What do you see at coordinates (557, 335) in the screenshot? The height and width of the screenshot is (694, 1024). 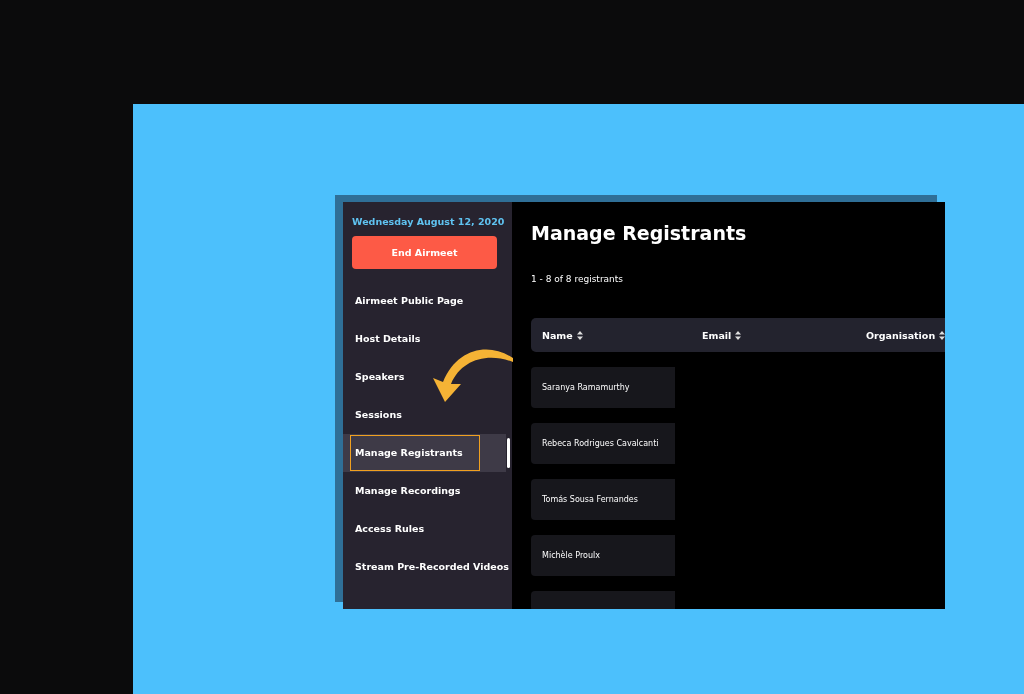 I see `column-header: Name` at bounding box center [557, 335].